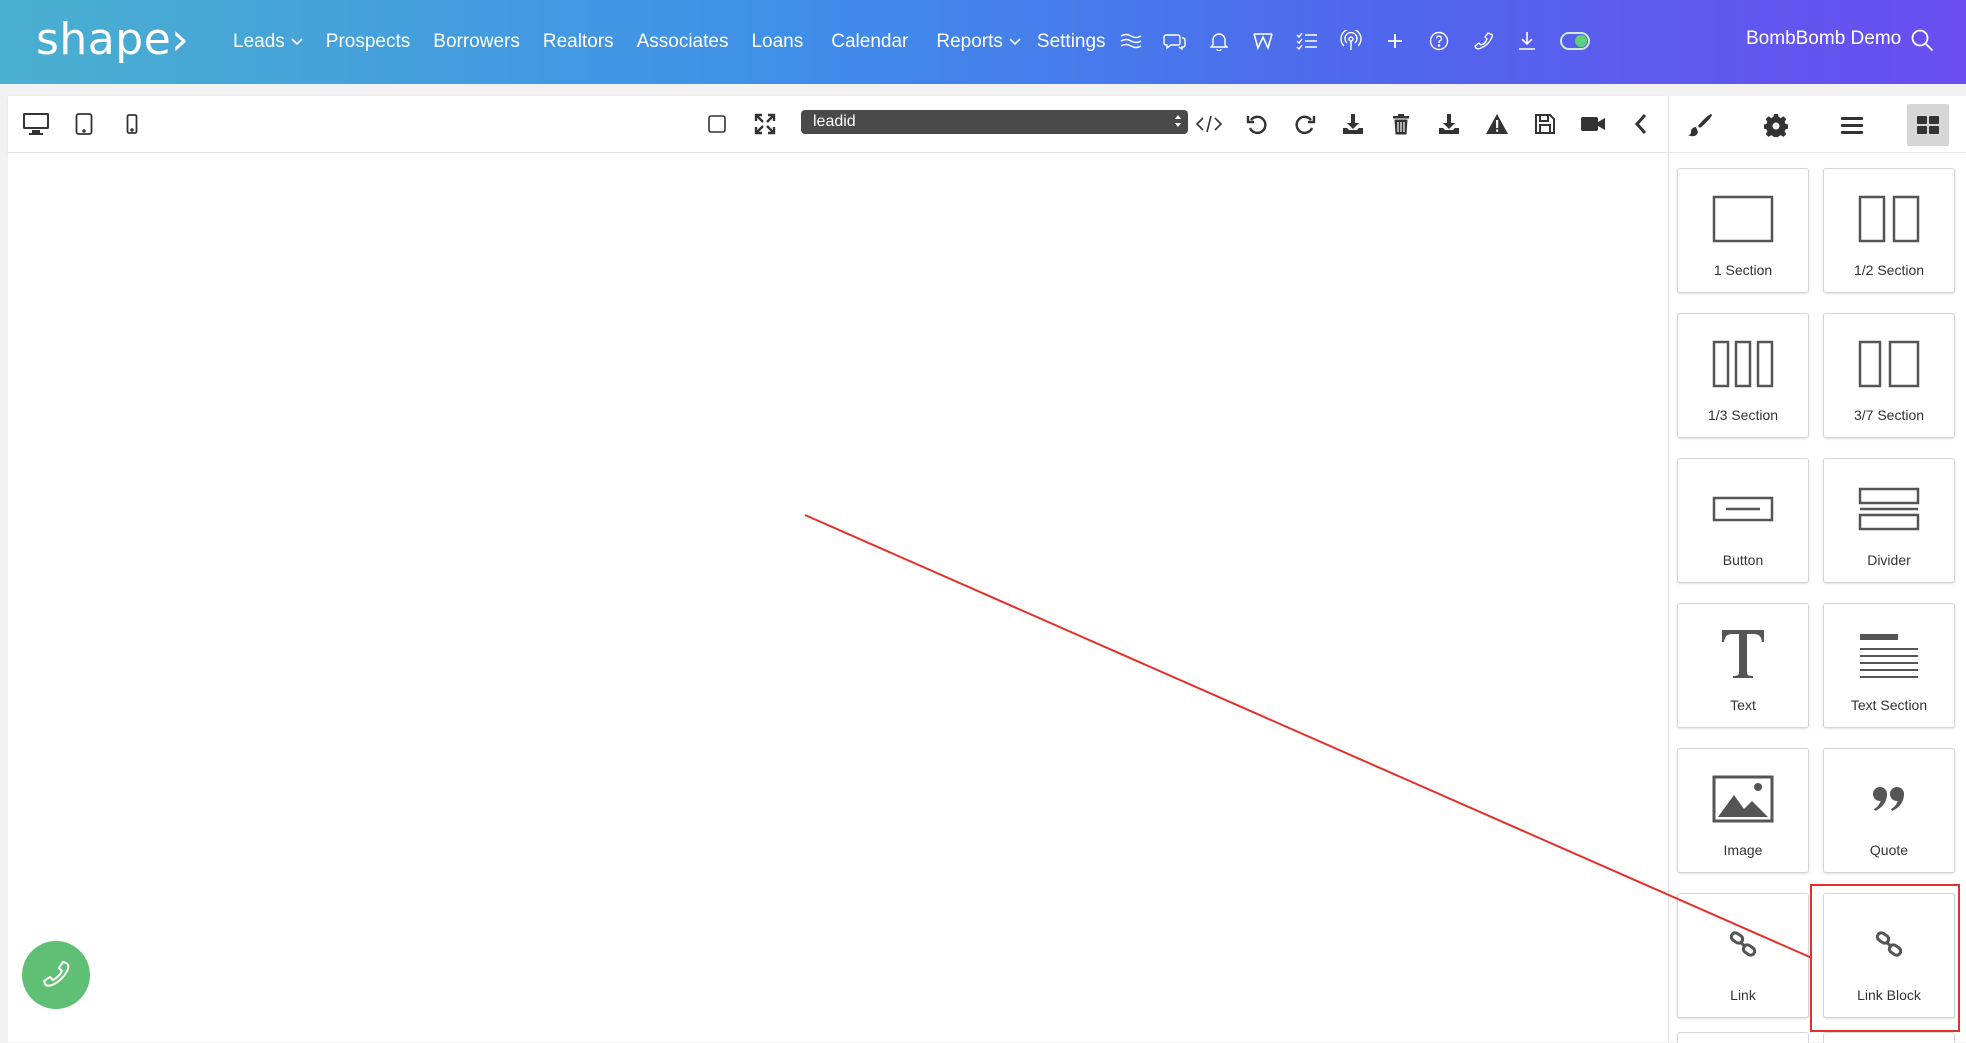 This screenshot has width=1966, height=1043. I want to click on chat-icon, so click(1175, 41).